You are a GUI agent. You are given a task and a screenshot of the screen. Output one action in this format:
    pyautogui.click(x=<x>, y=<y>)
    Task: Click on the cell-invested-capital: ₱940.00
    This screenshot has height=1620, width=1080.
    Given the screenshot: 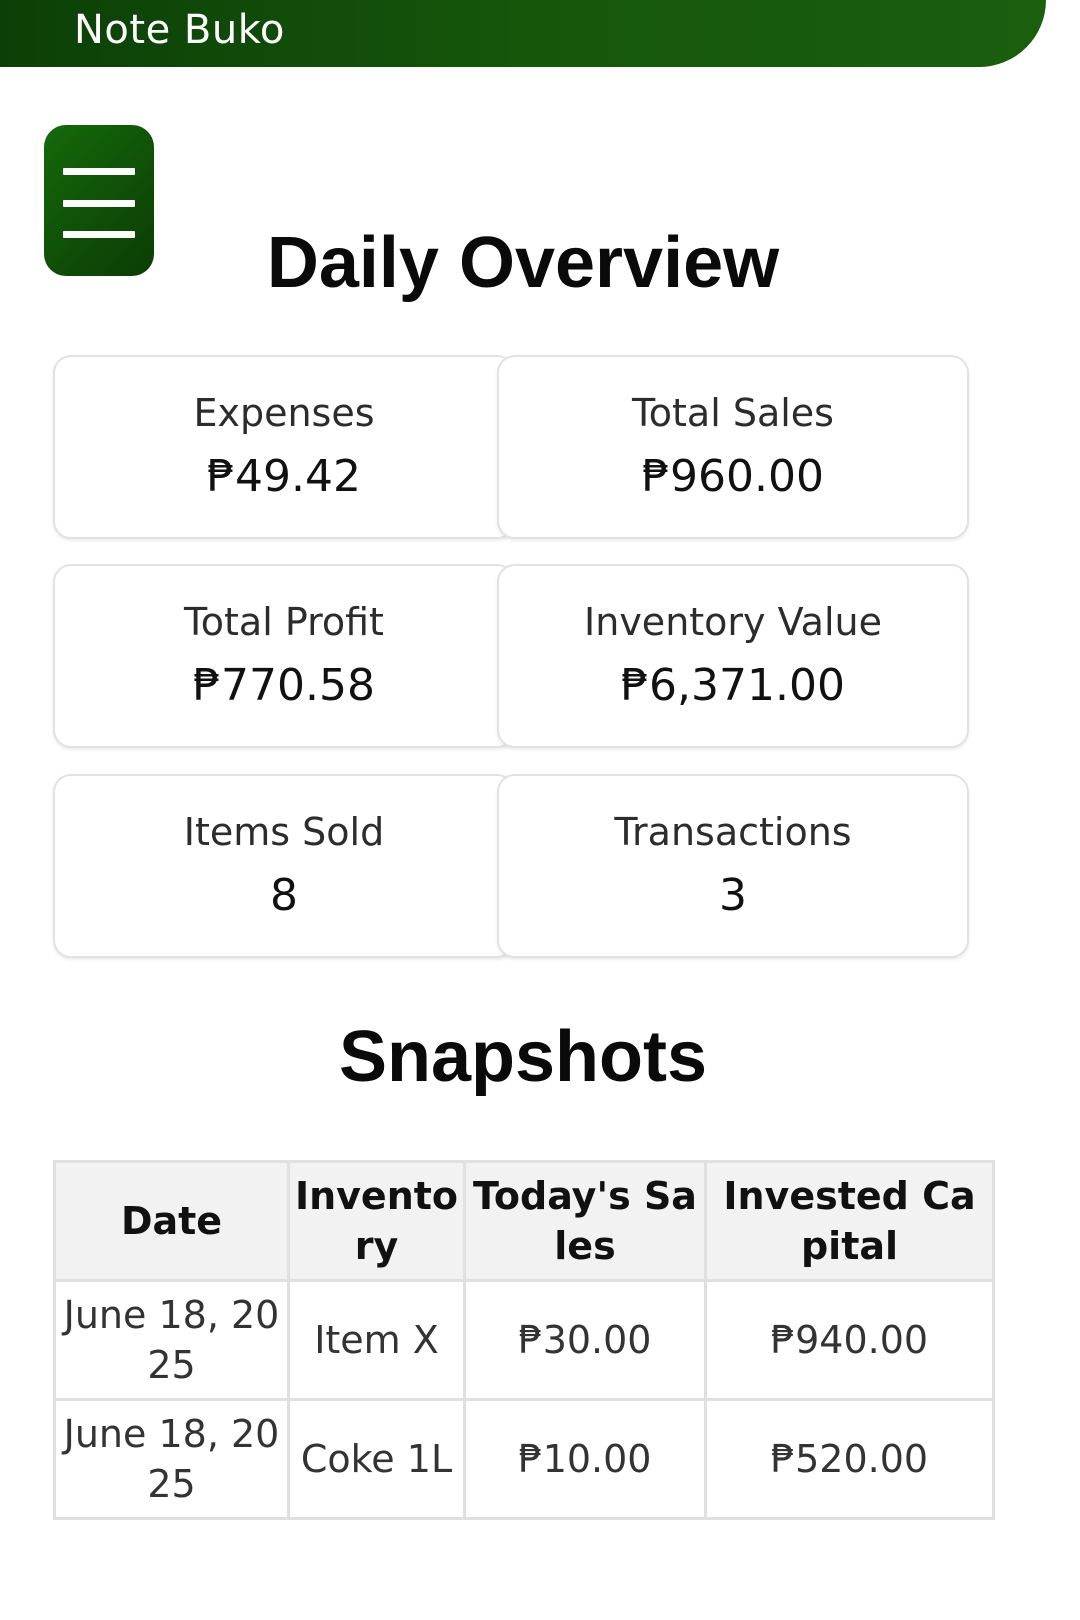 What is the action you would take?
    pyautogui.click(x=849, y=1340)
    